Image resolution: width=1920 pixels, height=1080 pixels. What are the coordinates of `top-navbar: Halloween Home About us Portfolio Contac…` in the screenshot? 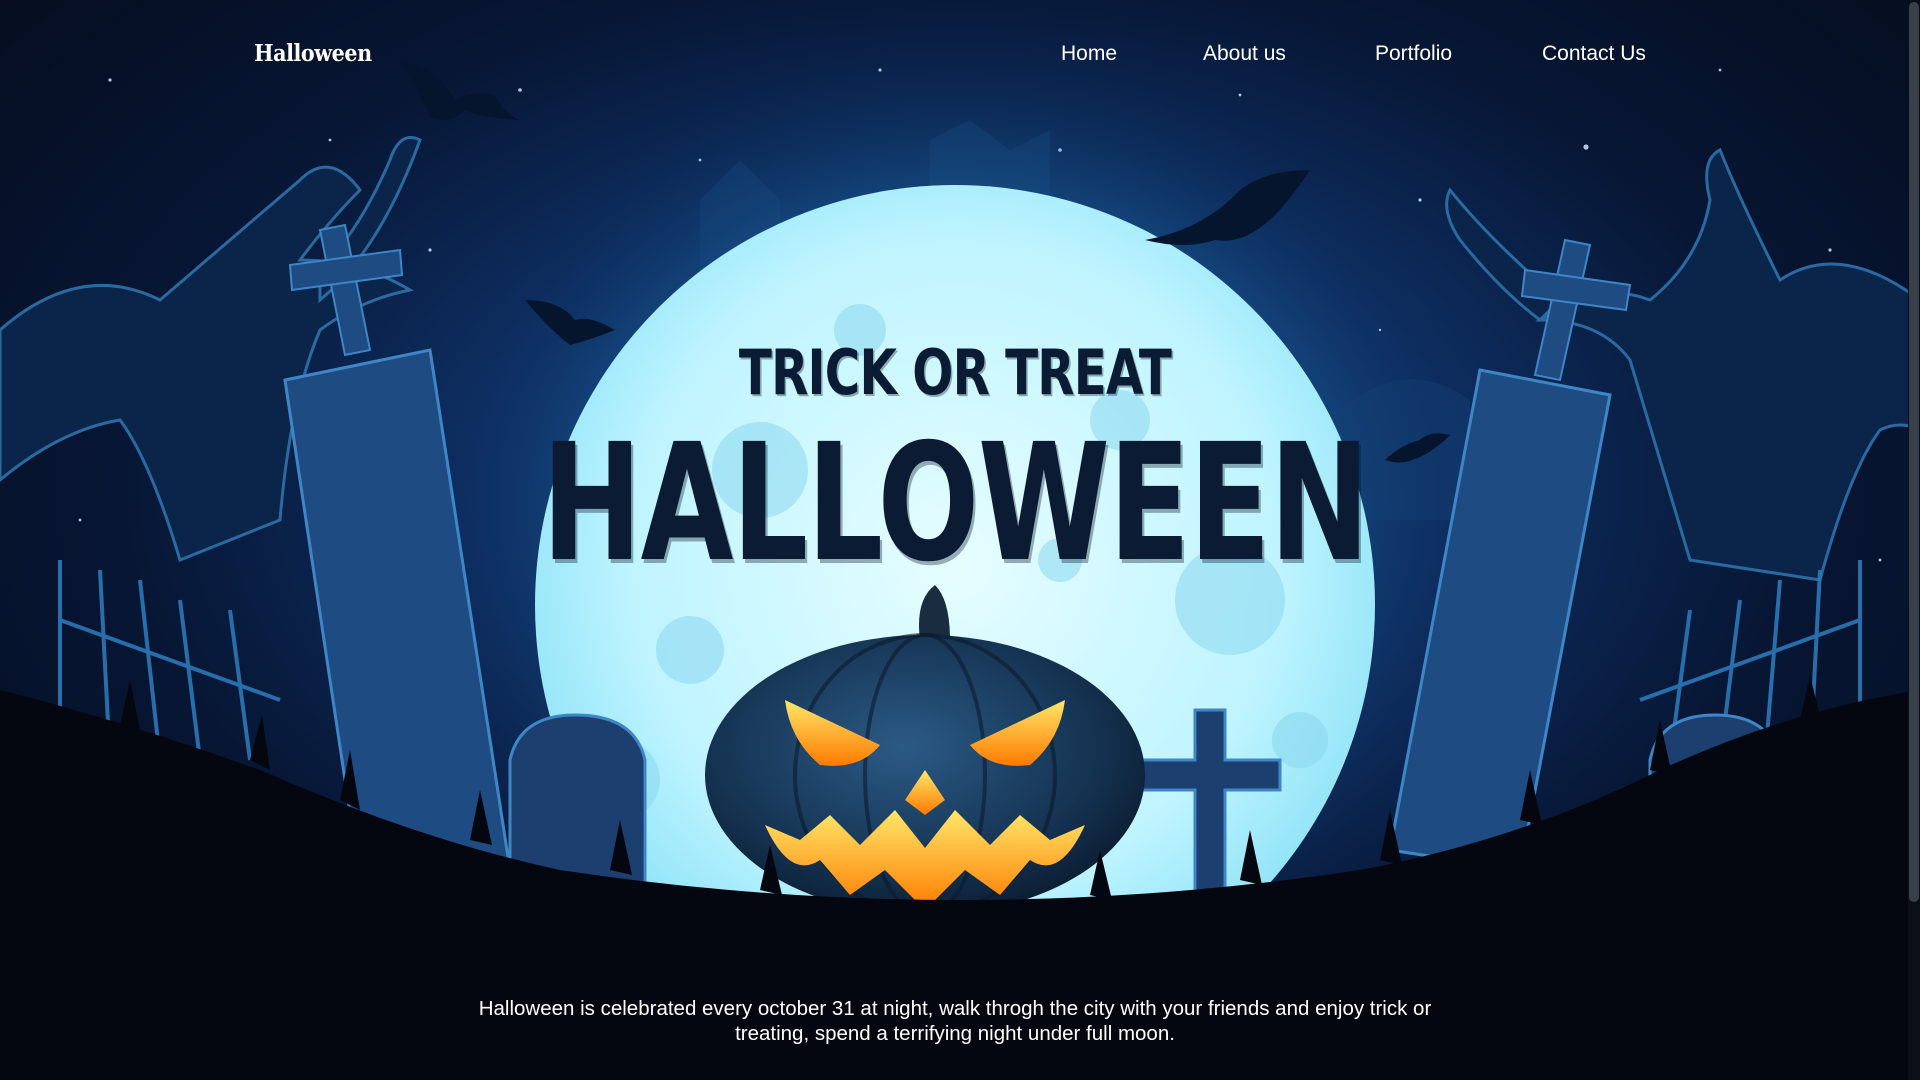 It's located at (960, 55).